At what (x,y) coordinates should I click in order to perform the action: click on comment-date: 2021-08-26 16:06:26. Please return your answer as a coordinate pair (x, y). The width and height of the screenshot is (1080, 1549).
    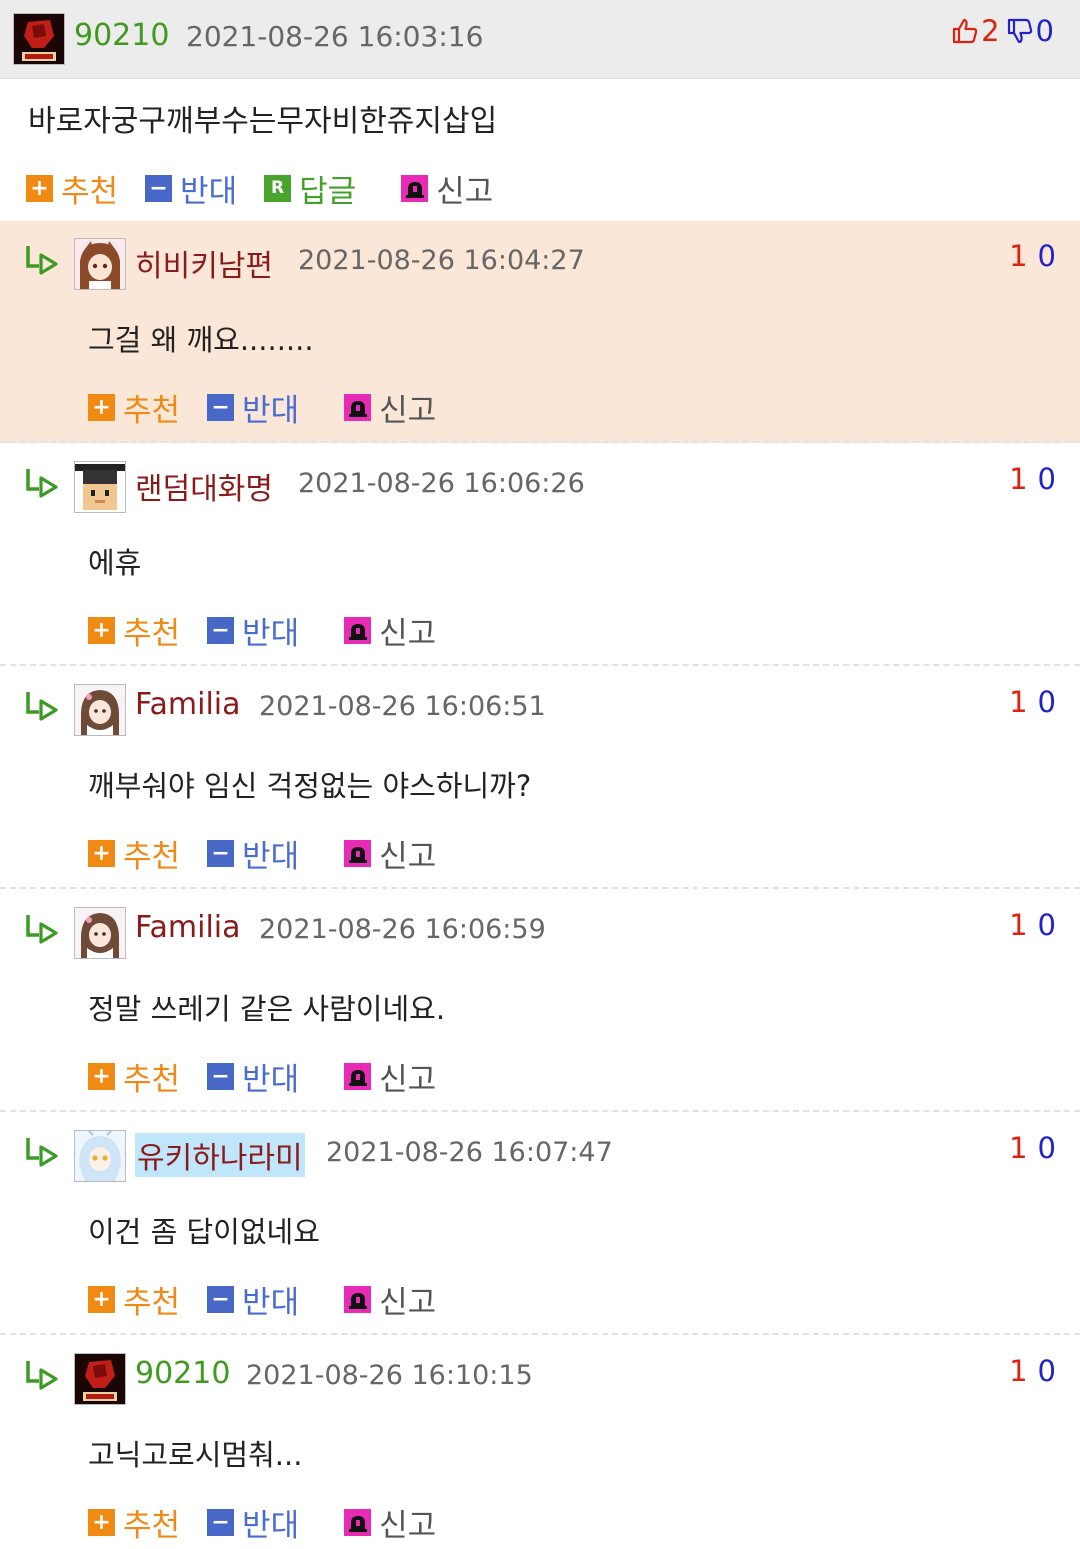
    Looking at the image, I should click on (441, 483).